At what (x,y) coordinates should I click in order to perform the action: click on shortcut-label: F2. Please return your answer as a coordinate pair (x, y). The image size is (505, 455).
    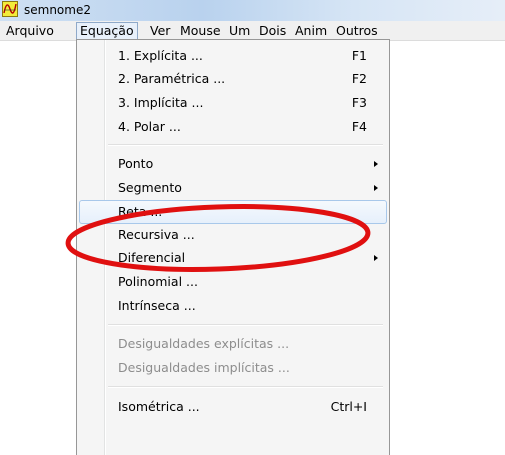
    Looking at the image, I should click on (359, 78).